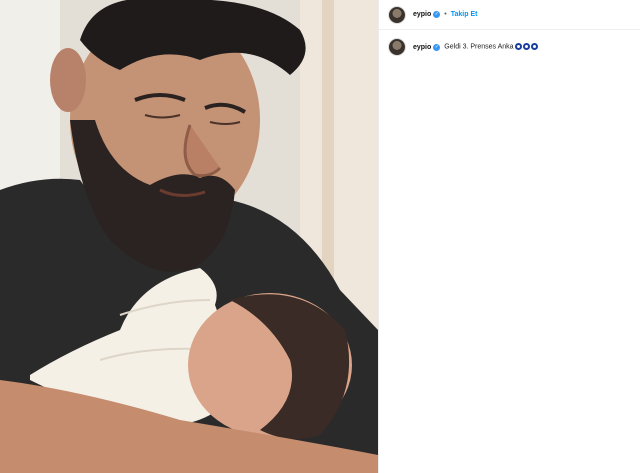 This screenshot has height=473, width=640. Describe the element at coordinates (422, 47) in the screenshot. I see `caption-username: eypio` at that location.